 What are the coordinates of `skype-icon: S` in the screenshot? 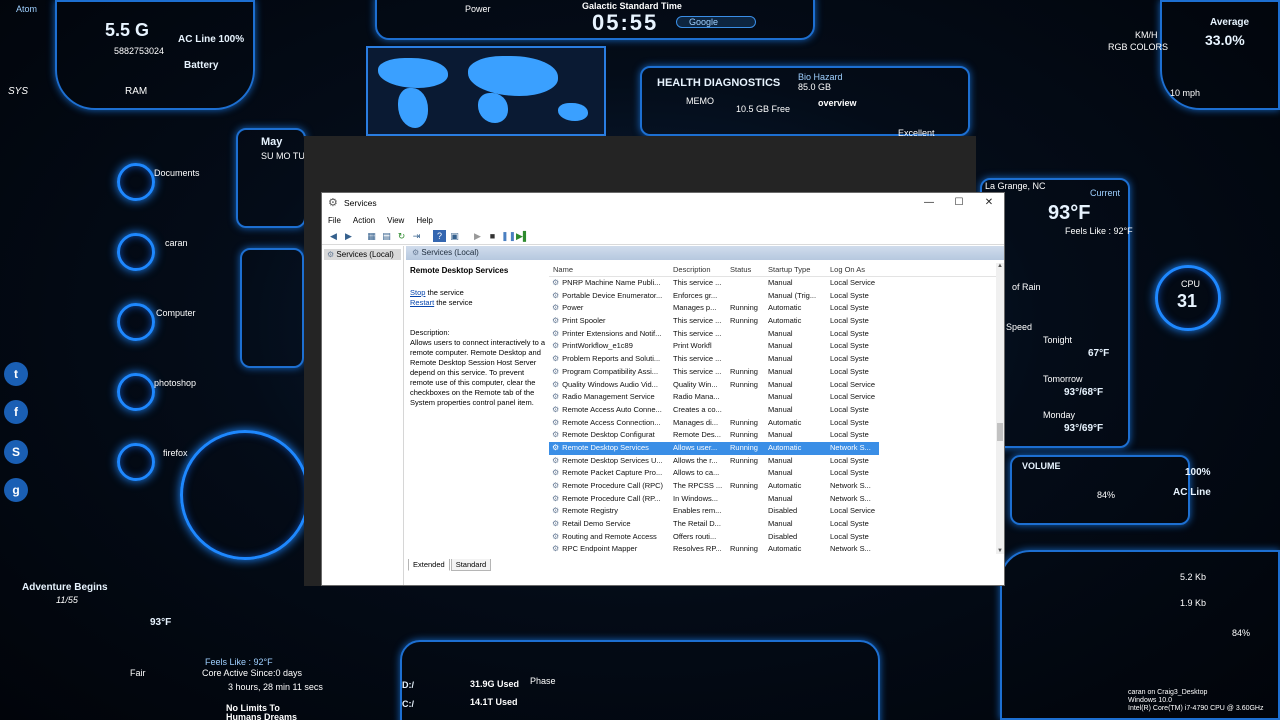 It's located at (16, 452).